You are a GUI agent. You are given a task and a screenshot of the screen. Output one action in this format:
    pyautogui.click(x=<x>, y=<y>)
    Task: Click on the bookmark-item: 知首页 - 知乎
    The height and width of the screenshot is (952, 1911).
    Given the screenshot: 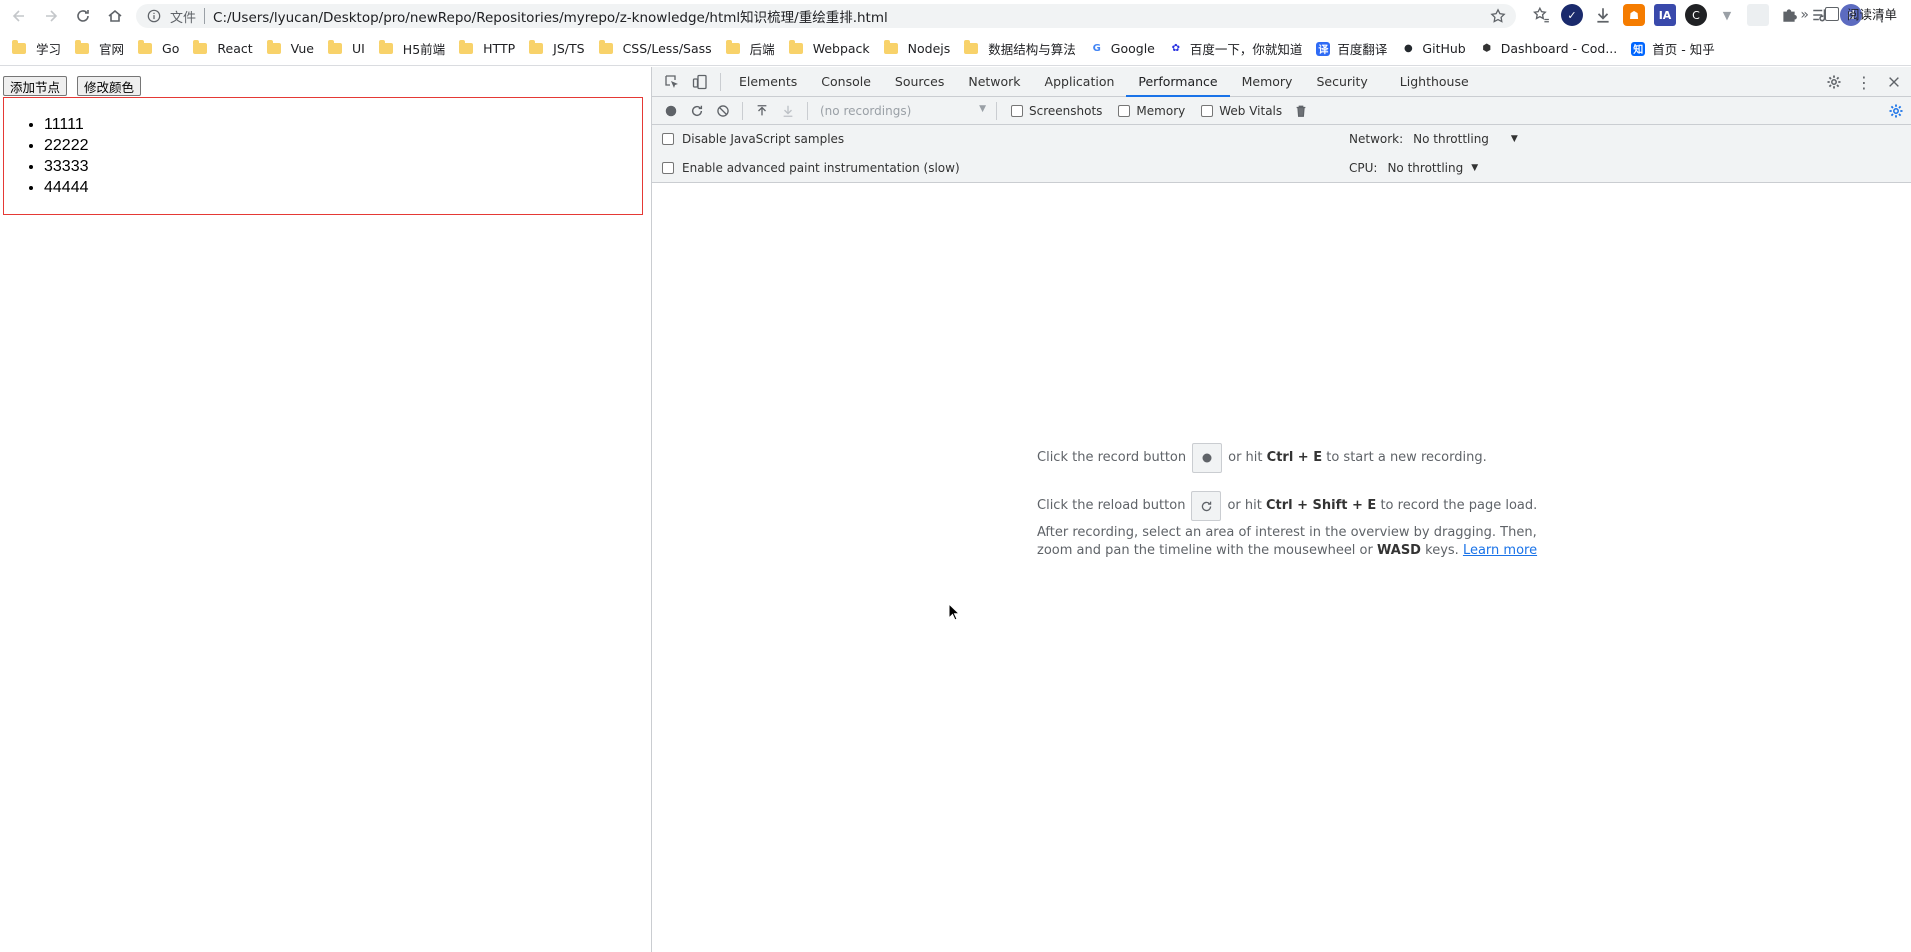 What is the action you would take?
    pyautogui.click(x=1672, y=49)
    